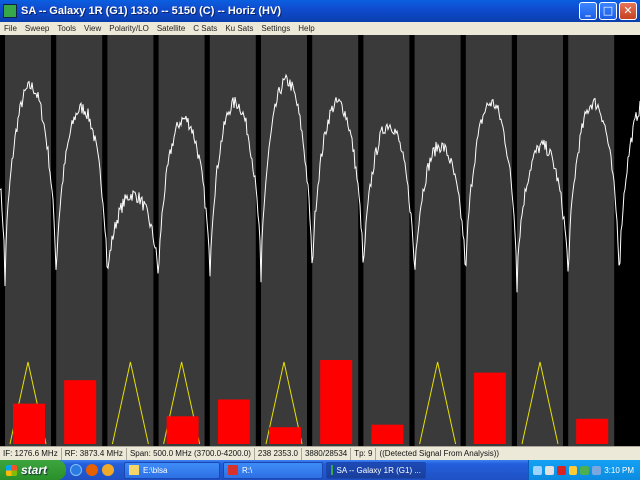 Image resolution: width=640 pixels, height=480 pixels. I want to click on task-label: R:\, so click(247, 470).